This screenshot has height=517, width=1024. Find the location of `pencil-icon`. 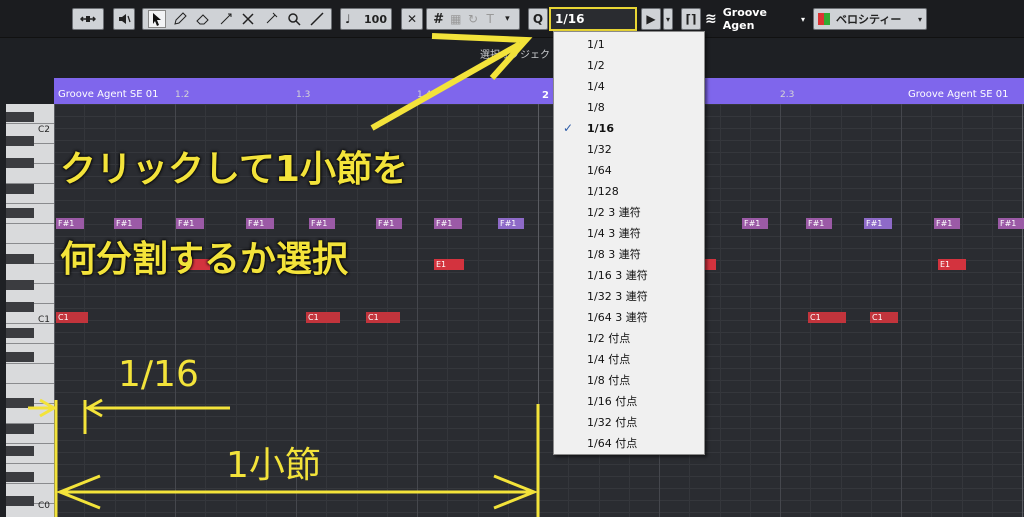

pencil-icon is located at coordinates (180, 19).